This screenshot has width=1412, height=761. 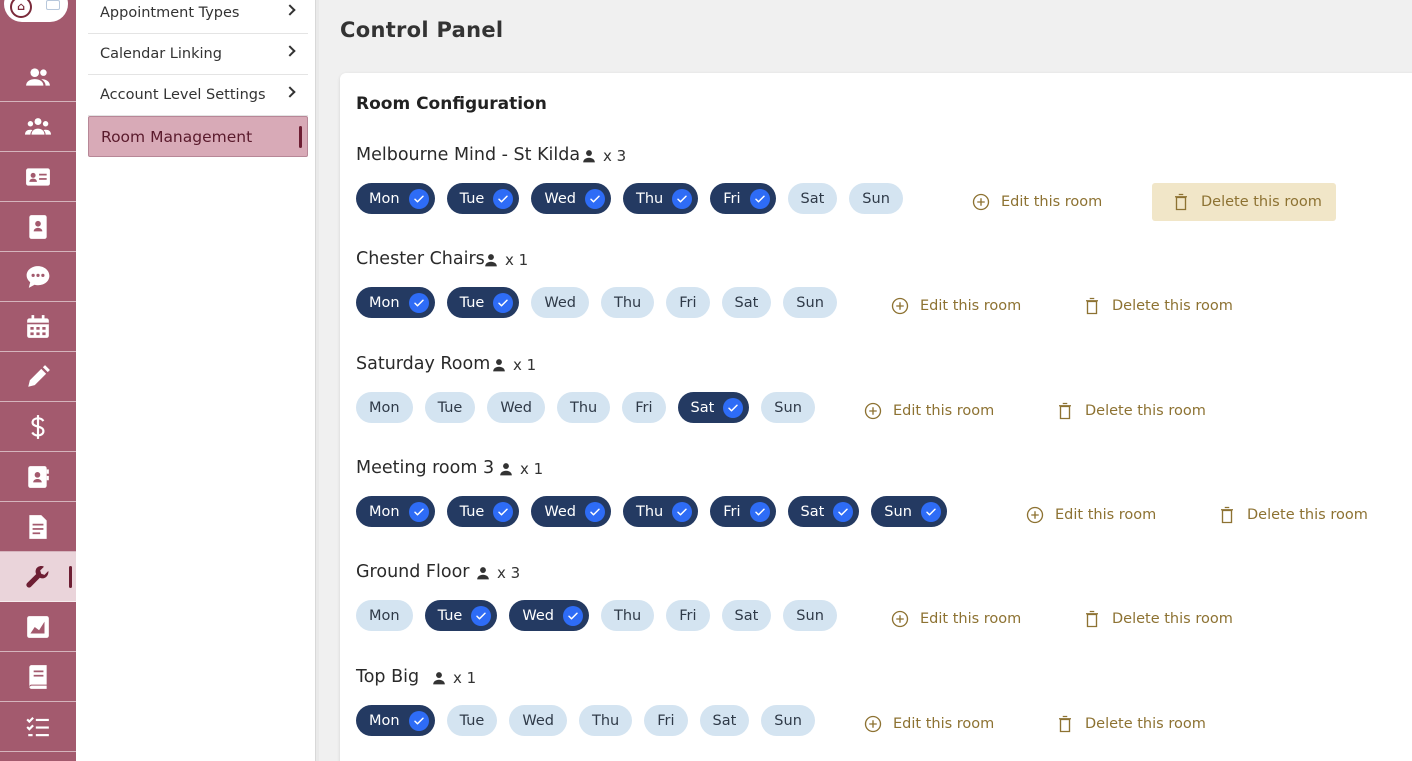 I want to click on day-label: Fri, so click(x=688, y=615).